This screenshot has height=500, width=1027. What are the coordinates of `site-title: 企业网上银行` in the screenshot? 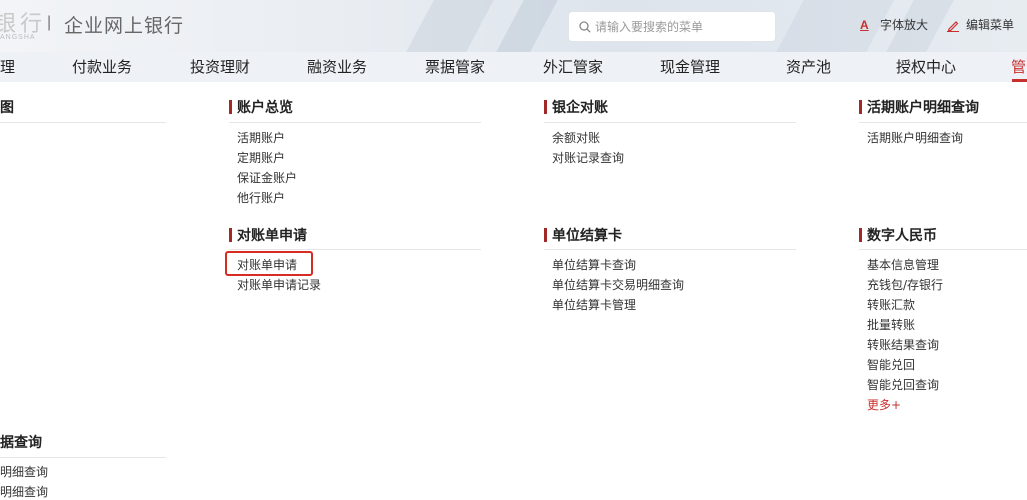 It's located at (124, 26).